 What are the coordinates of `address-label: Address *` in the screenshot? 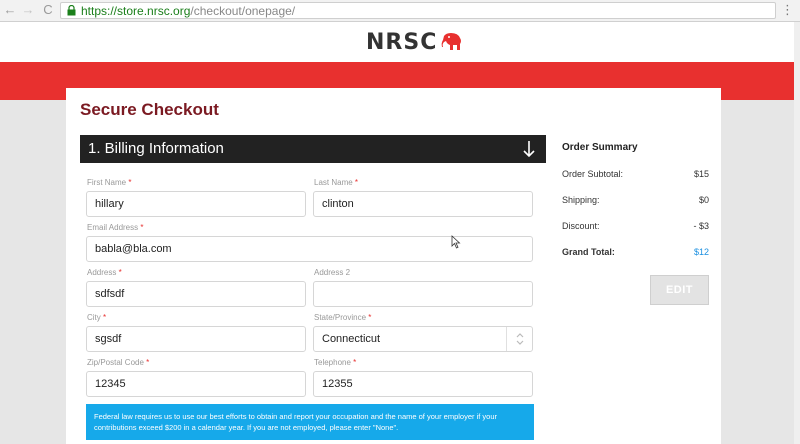 It's located at (104, 272).